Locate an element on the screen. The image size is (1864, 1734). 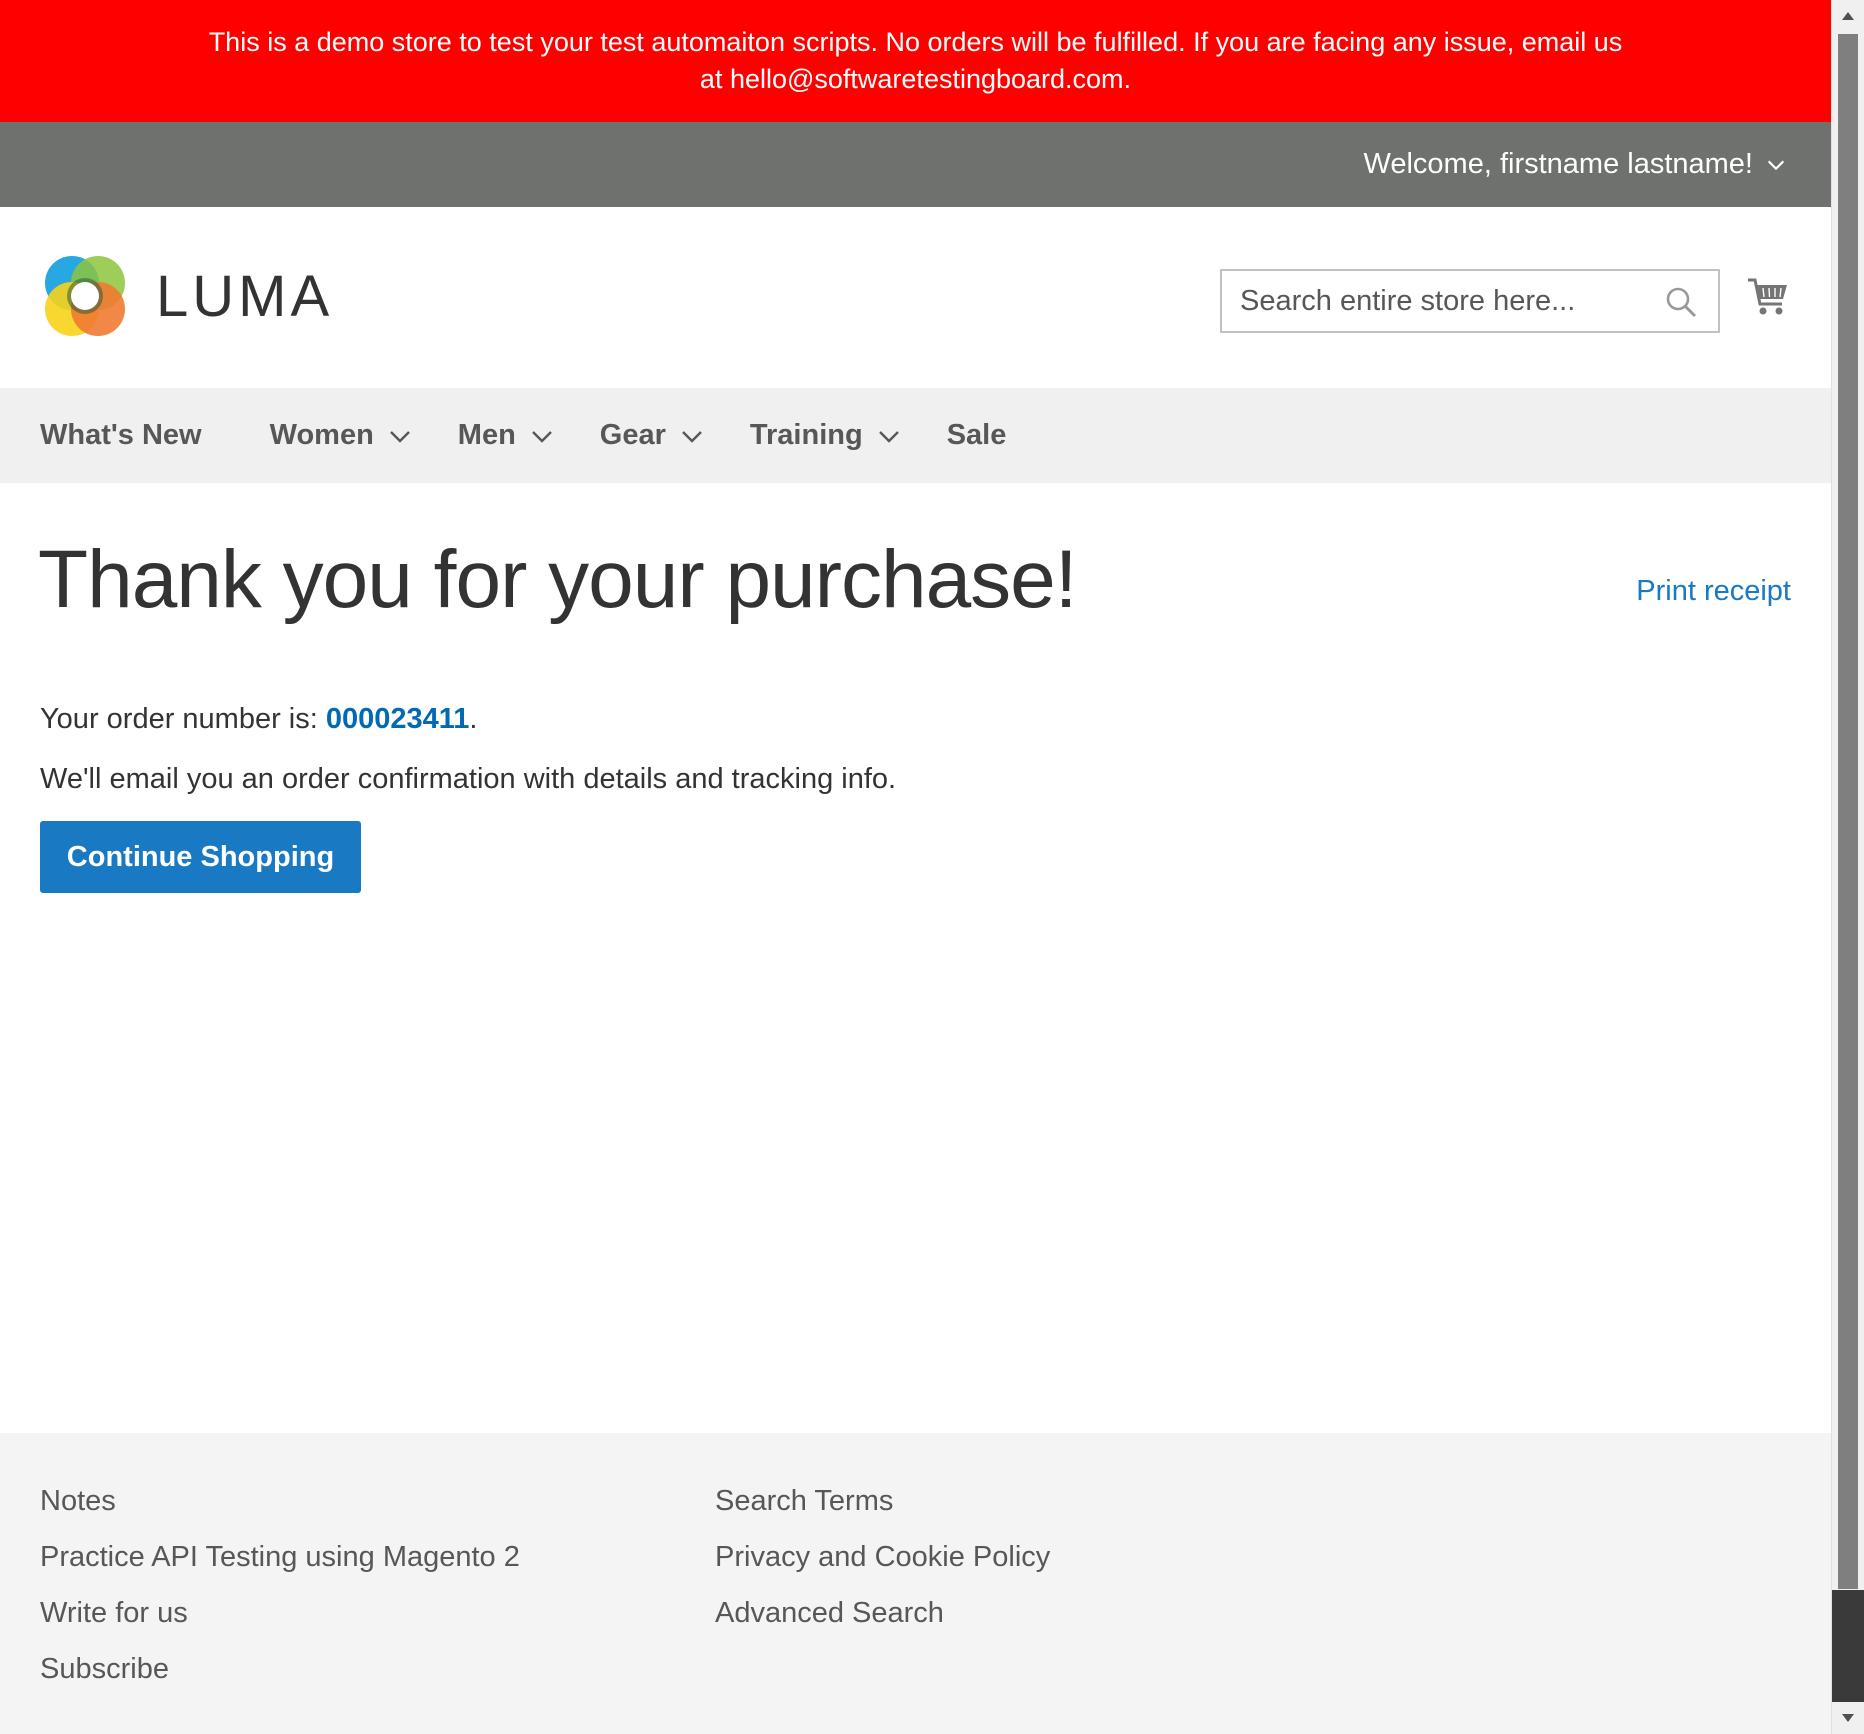
nav-item-label: Sale is located at coordinates (976, 435).